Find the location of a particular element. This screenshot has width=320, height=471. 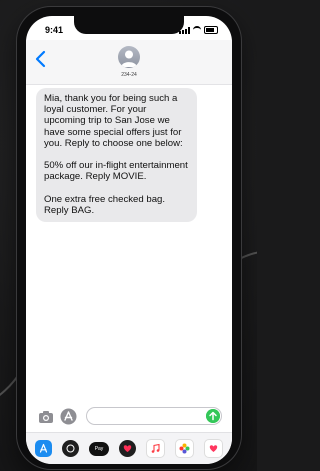

heart-sticker-icon is located at coordinates (213, 448).